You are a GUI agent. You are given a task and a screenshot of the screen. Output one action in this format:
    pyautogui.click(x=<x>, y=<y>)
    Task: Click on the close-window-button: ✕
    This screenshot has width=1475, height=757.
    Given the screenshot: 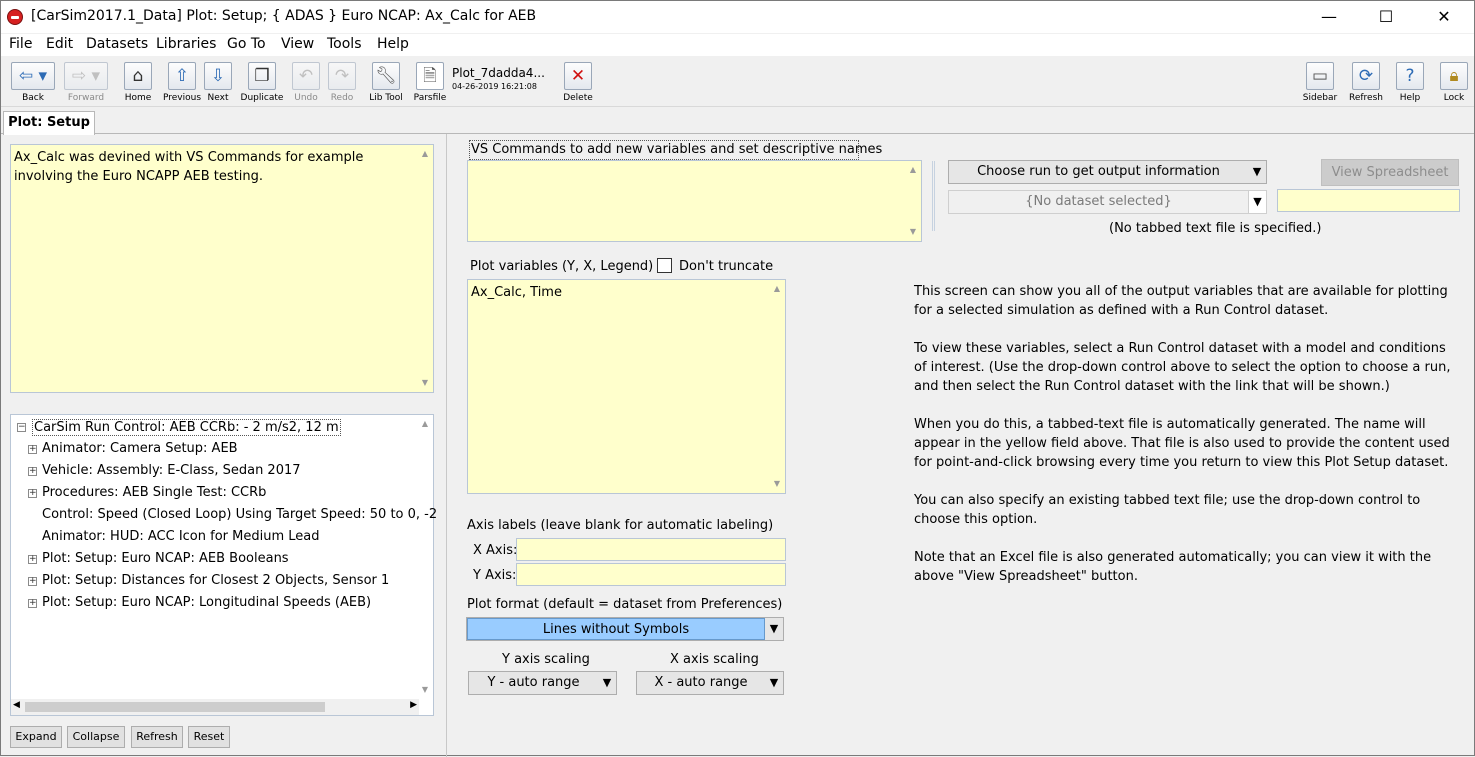 What is the action you would take?
    pyautogui.click(x=1444, y=17)
    